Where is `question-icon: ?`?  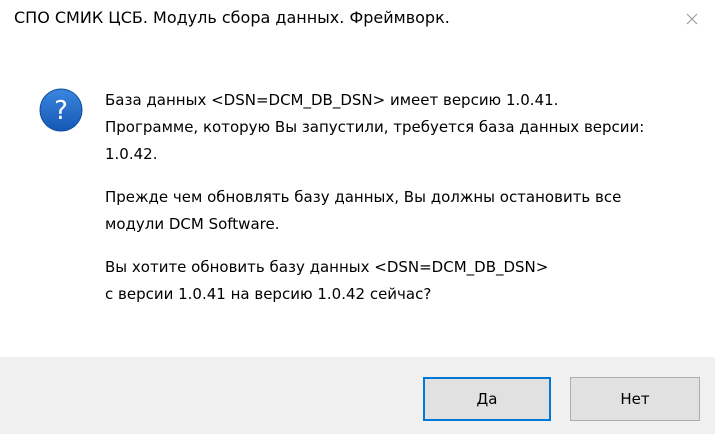
question-icon: ? is located at coordinates (61, 110).